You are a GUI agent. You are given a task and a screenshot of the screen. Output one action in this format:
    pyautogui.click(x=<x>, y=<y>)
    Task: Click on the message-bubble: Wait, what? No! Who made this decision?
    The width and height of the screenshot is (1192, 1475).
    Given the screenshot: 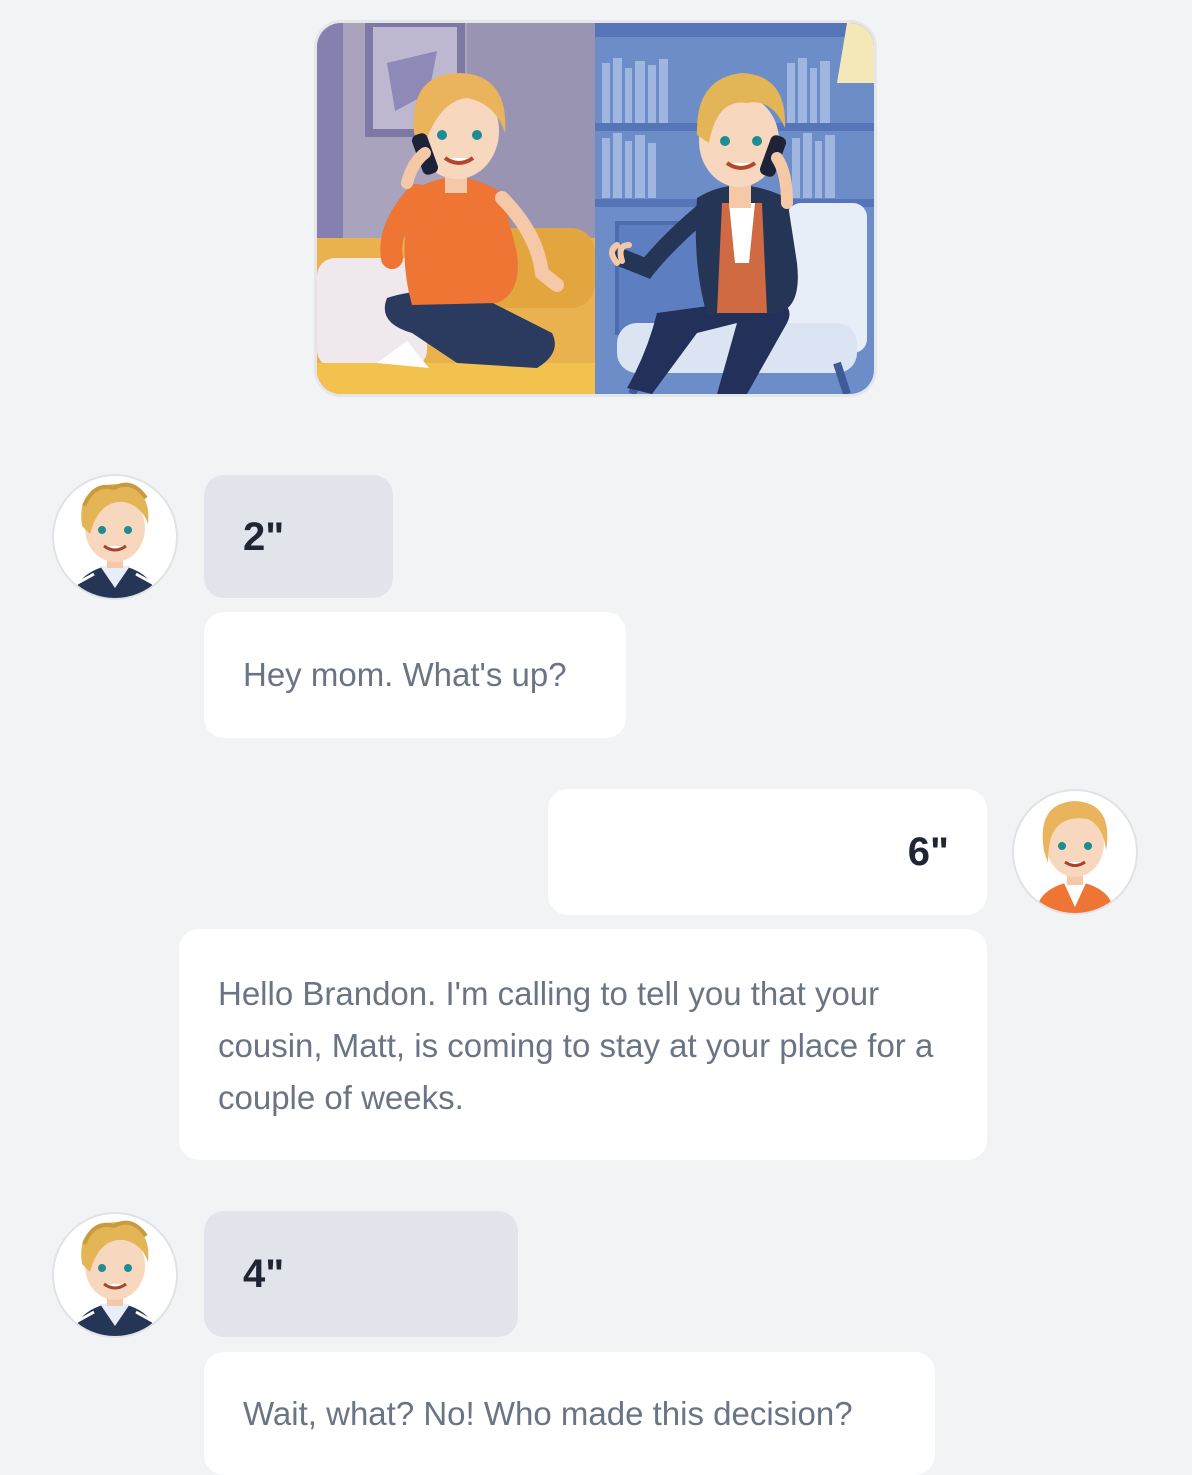 What is the action you would take?
    pyautogui.click(x=569, y=1413)
    